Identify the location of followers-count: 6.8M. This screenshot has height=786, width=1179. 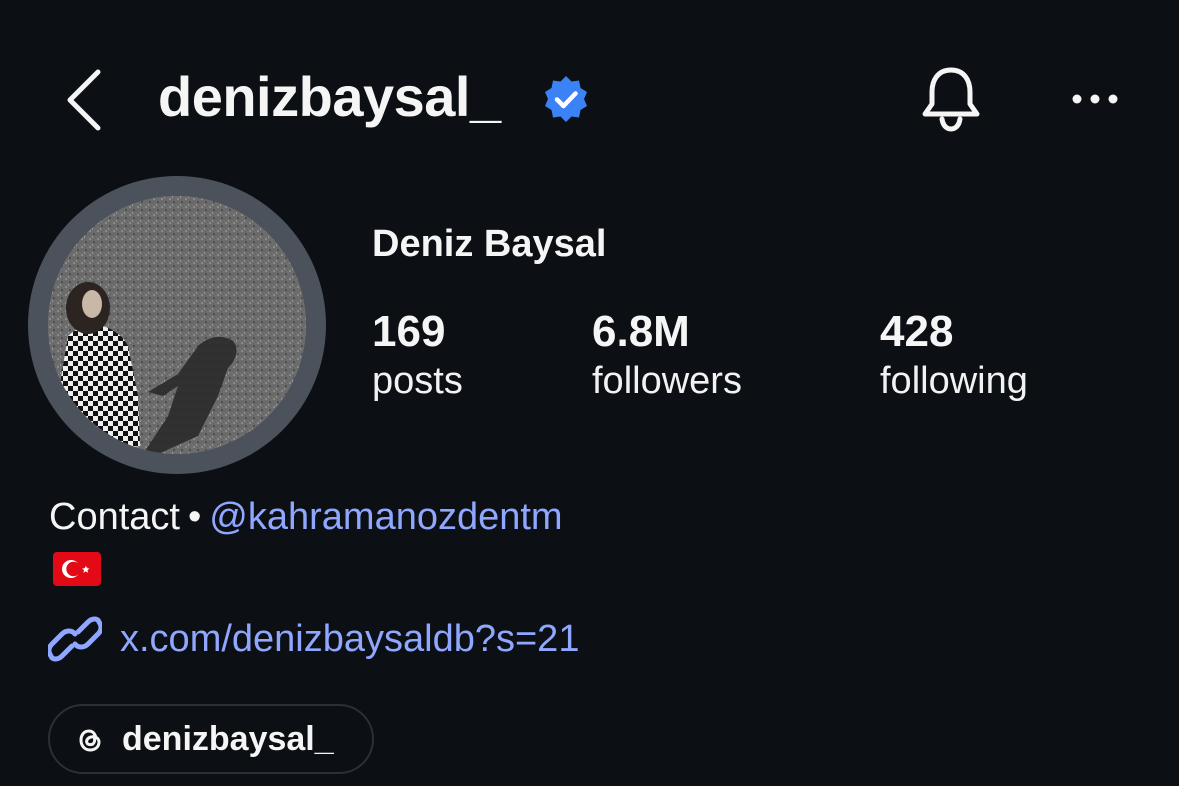
(641, 331).